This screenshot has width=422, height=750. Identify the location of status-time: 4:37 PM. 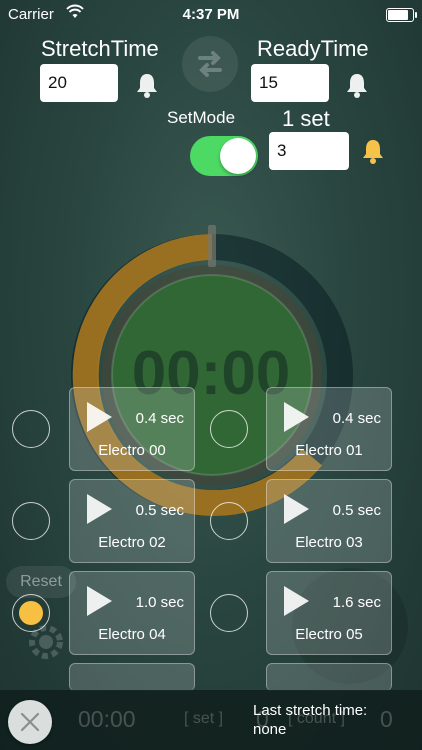
(211, 14).